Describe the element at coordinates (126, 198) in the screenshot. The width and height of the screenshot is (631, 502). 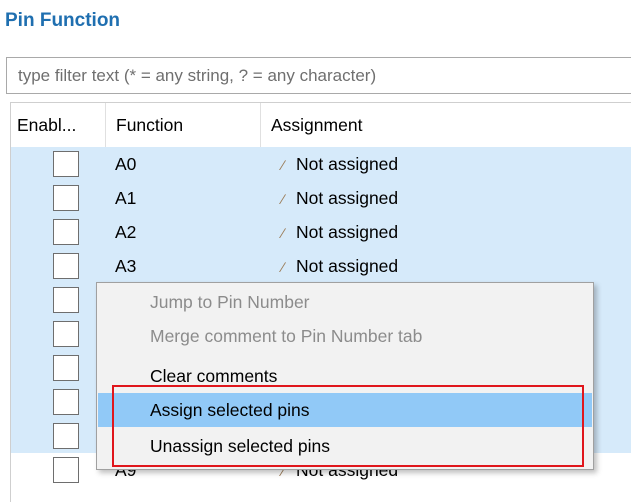
I see `function-cell: A1` at that location.